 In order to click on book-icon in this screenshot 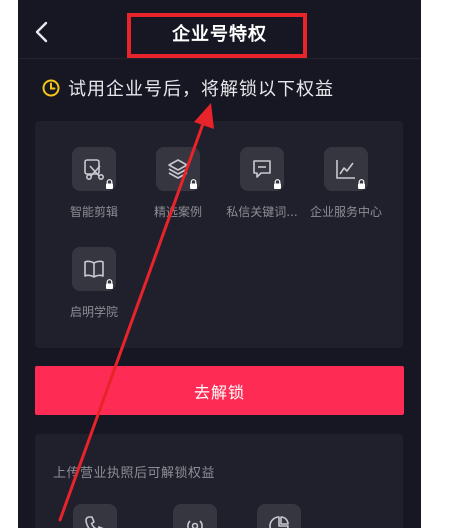, I will do `click(94, 269)`.